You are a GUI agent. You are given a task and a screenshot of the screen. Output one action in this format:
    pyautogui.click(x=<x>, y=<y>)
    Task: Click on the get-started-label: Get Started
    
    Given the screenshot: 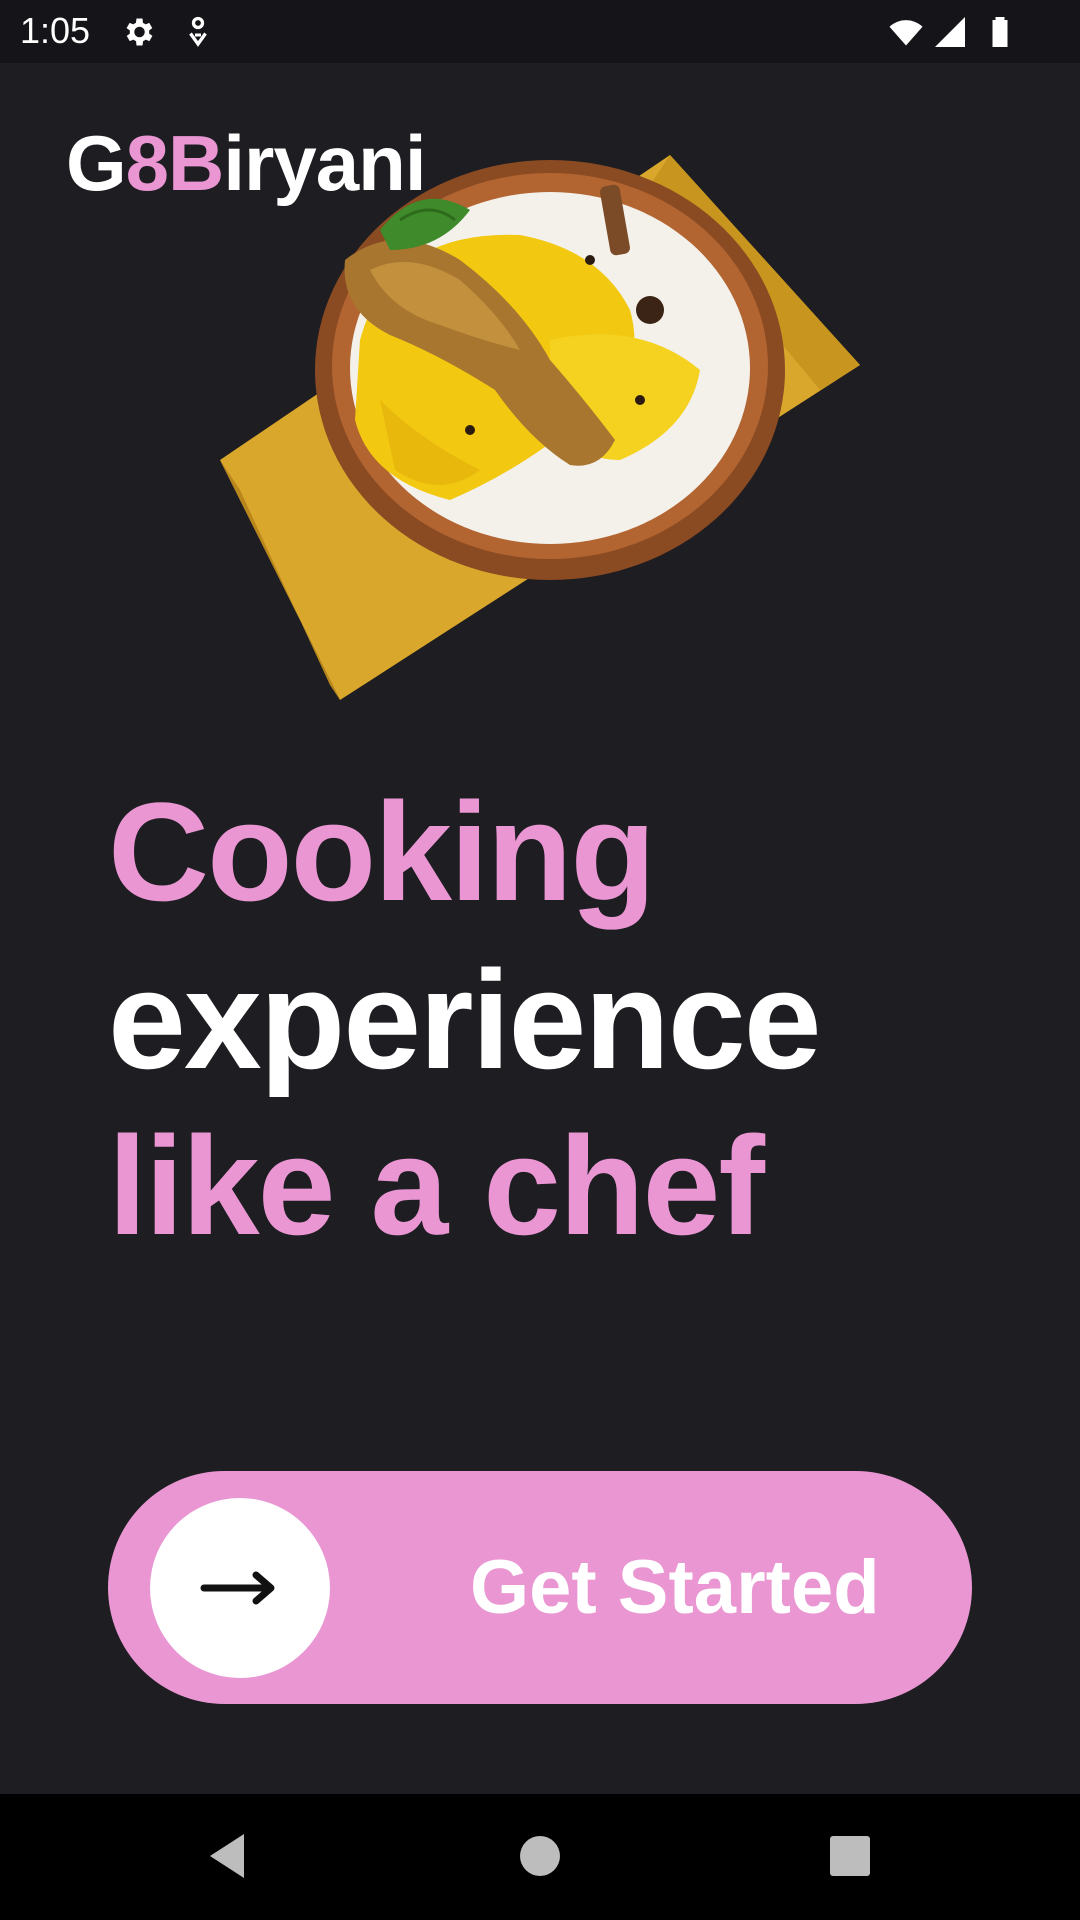 What is the action you would take?
    pyautogui.click(x=675, y=1587)
    